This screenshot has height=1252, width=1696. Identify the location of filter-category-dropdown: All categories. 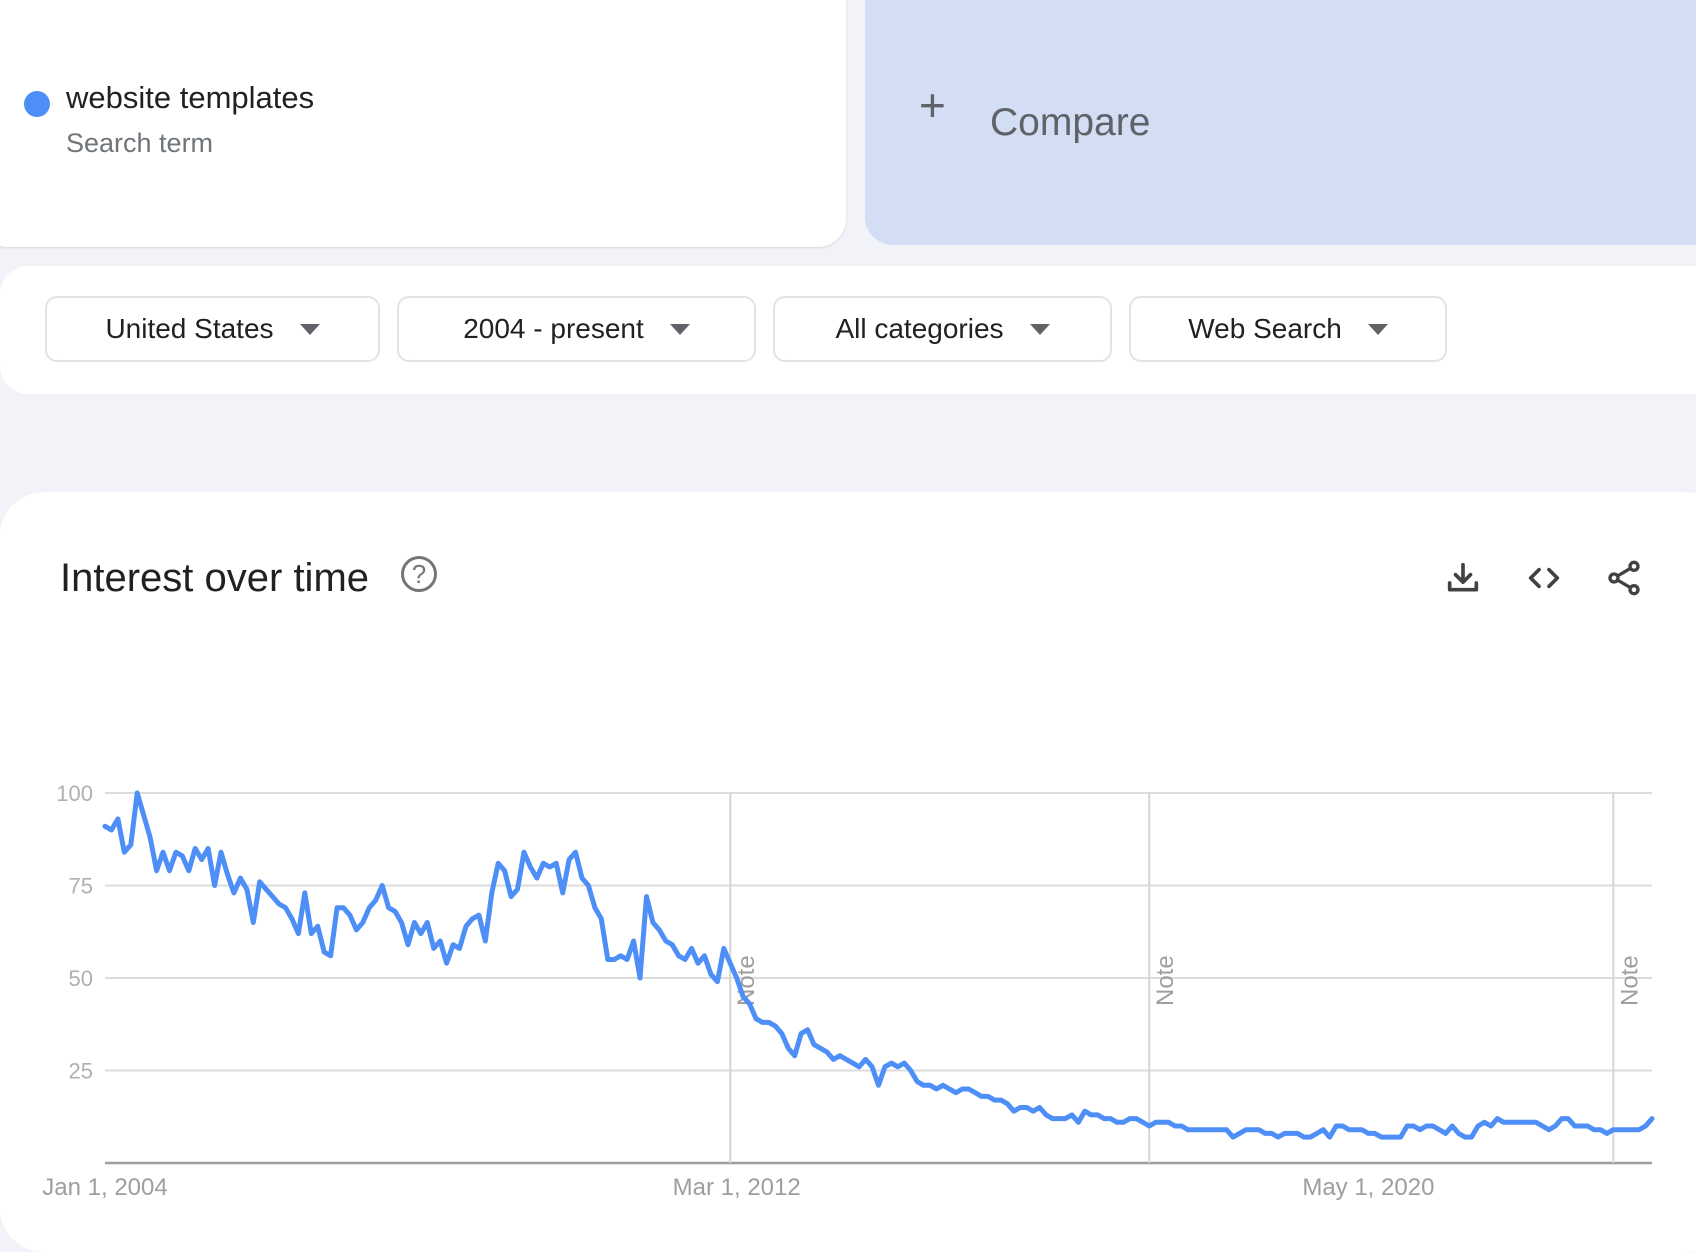
(942, 329).